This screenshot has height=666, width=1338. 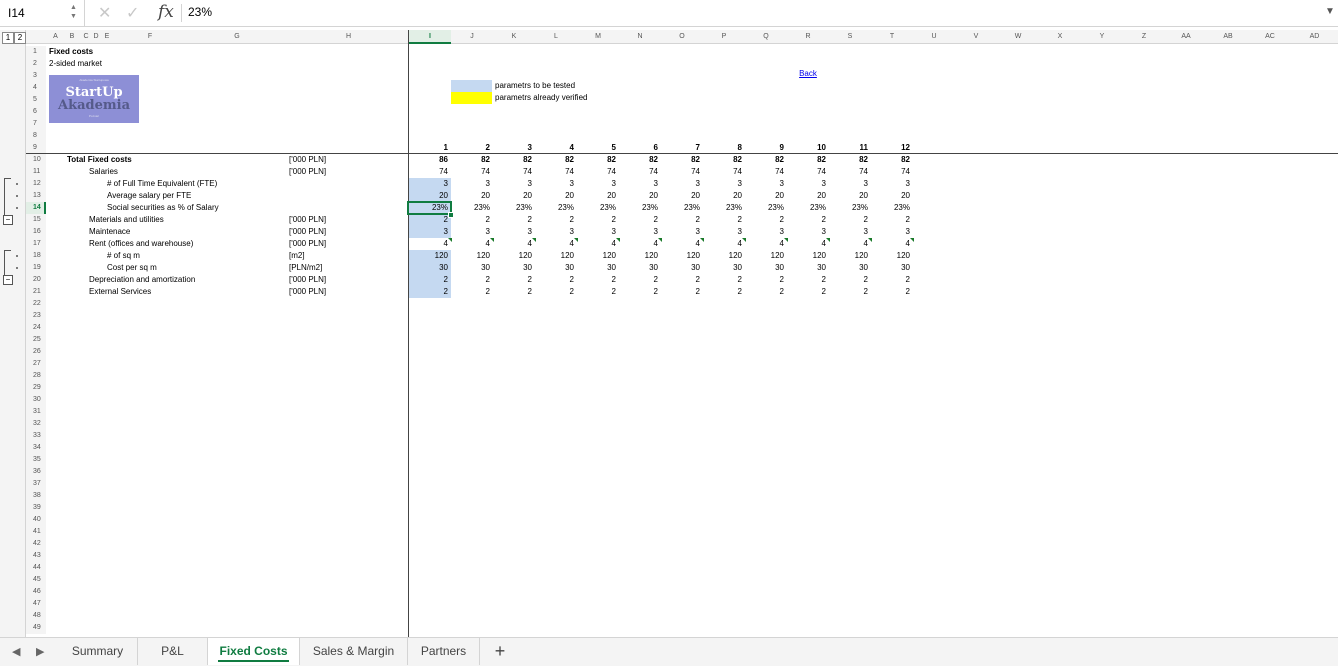 I want to click on collapse-group-button: −, so click(x=8, y=280).